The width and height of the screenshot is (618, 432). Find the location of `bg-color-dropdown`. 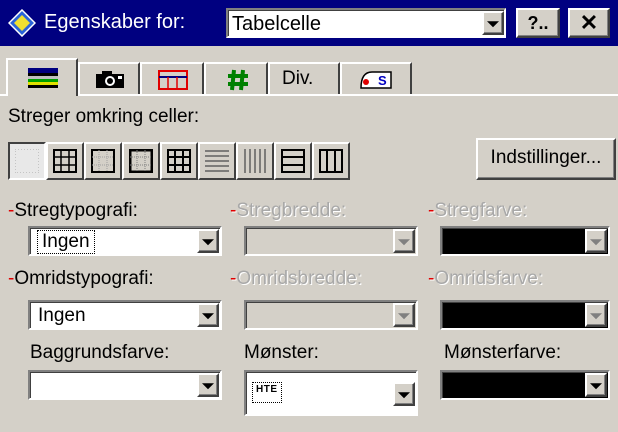

bg-color-dropdown is located at coordinates (125, 385).